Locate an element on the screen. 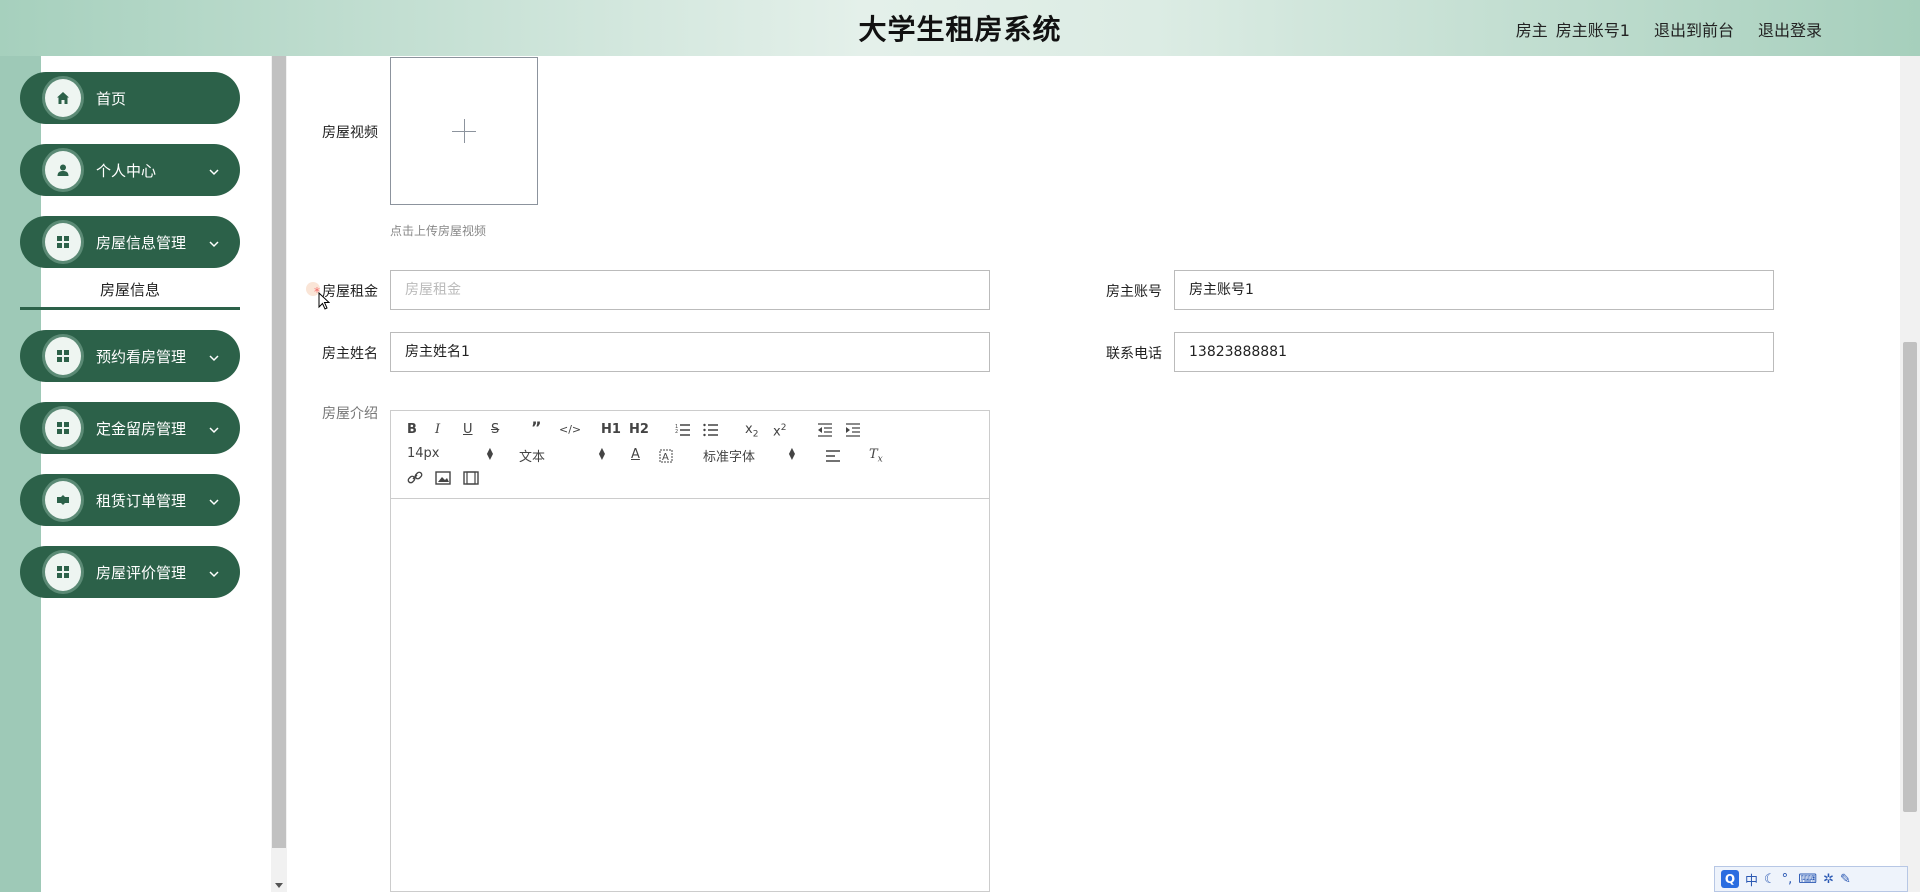 This screenshot has height=892, width=1920. user-info: 房主 房主账号1 is located at coordinates (1573, 29).